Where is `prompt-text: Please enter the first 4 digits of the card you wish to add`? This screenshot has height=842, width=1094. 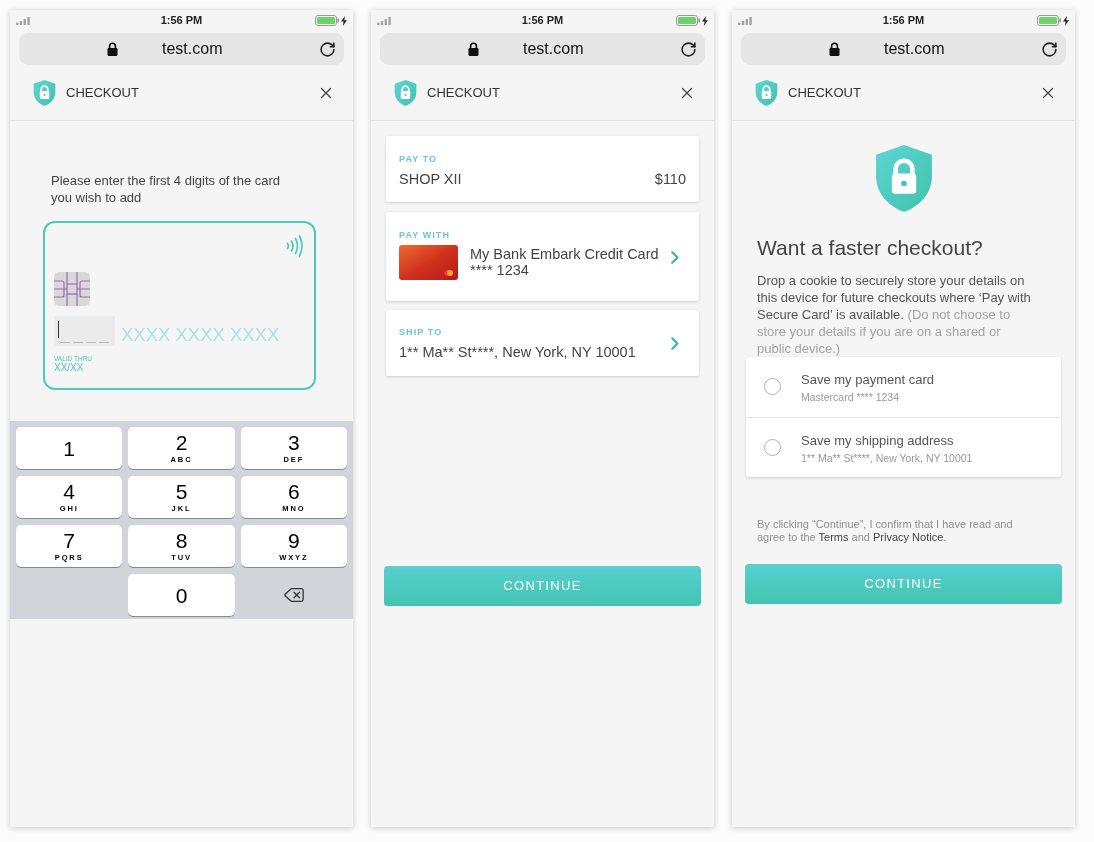
prompt-text: Please enter the first 4 digits of the card you wish to add is located at coordinates (166, 189).